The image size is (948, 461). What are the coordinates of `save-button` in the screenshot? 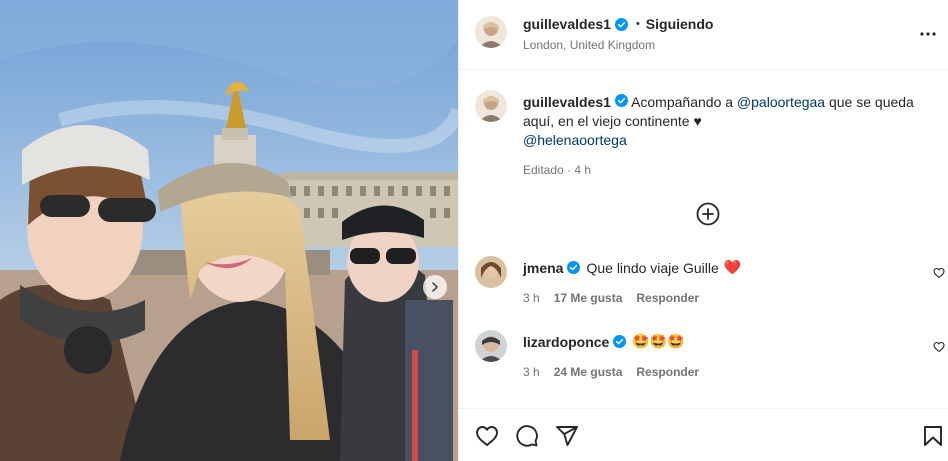 It's located at (933, 436).